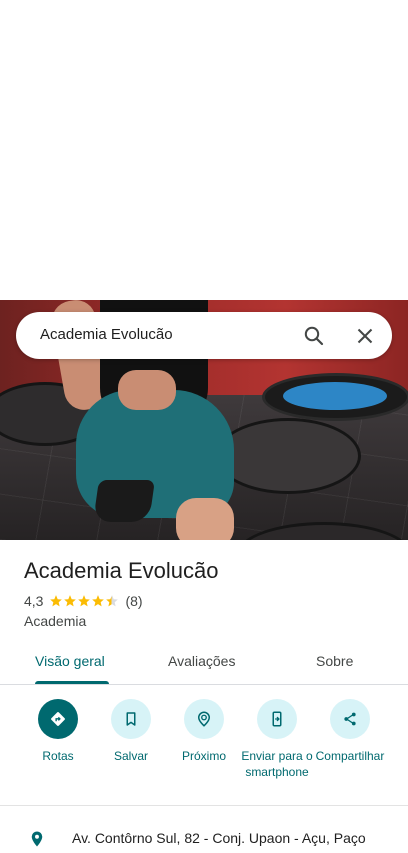 Image resolution: width=408 pixels, height=853 pixels. I want to click on nearby-icon, so click(204, 719).